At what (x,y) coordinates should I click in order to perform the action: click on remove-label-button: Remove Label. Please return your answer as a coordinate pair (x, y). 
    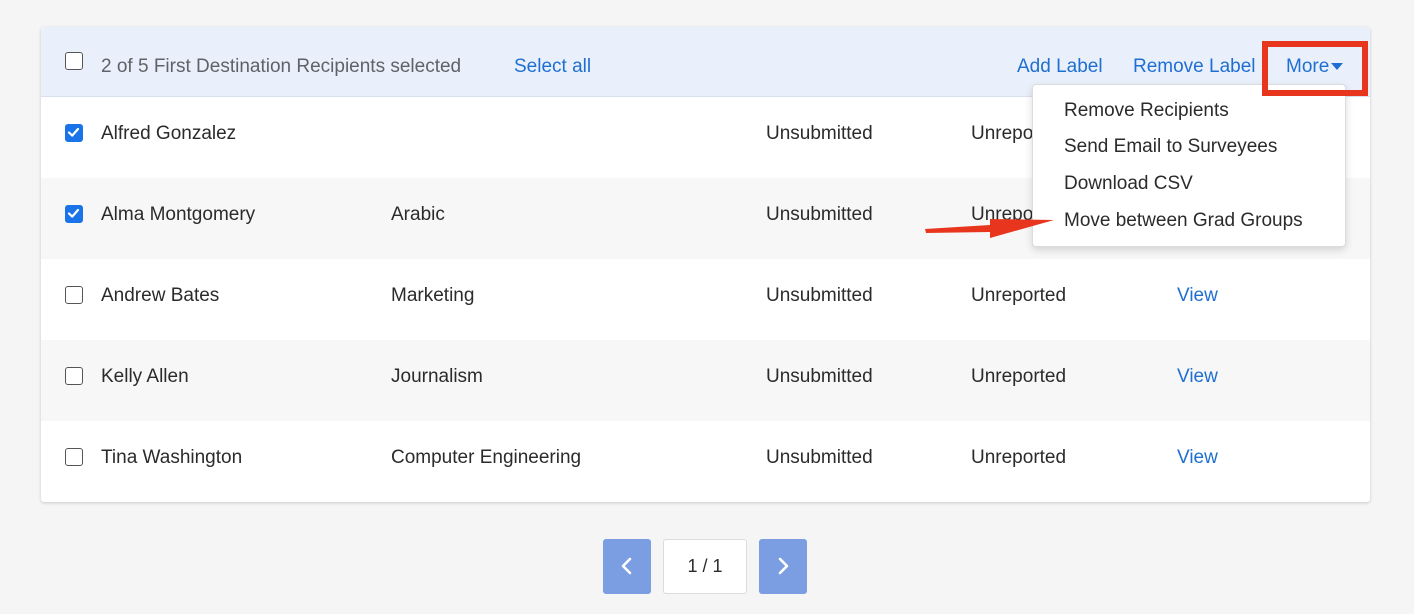
    Looking at the image, I should click on (1194, 67).